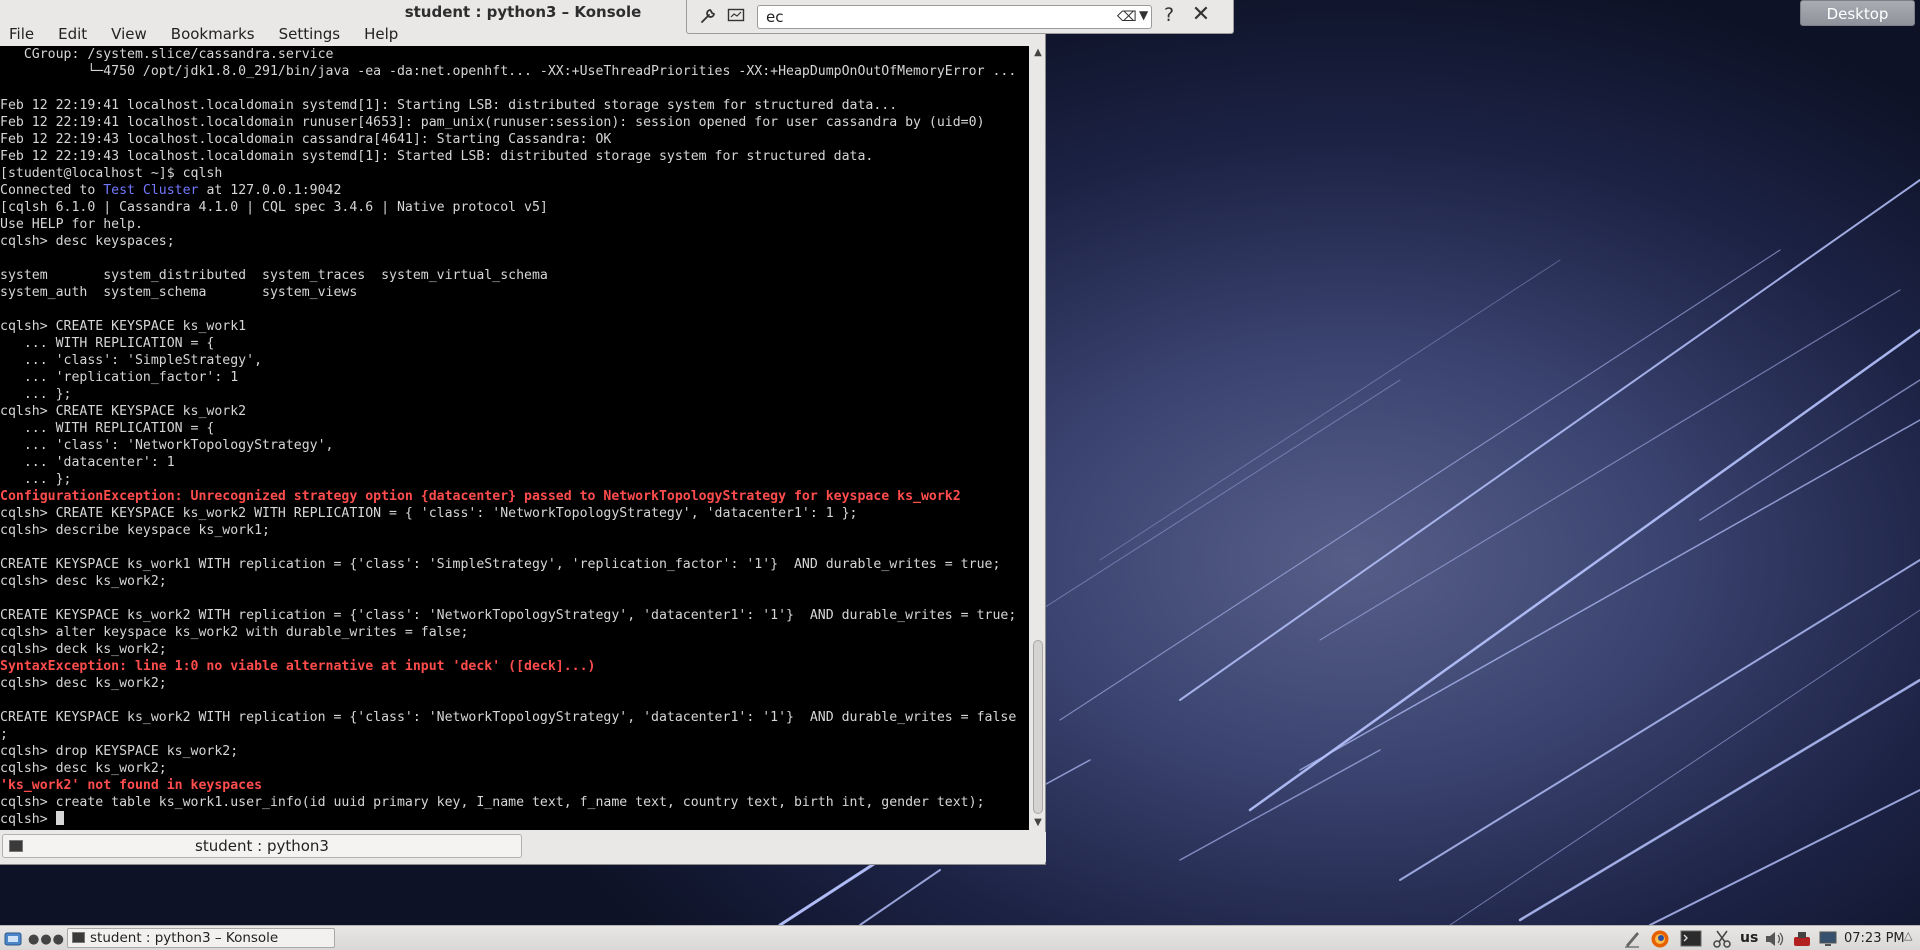 This screenshot has width=1920, height=950. What do you see at coordinates (167, 445) in the screenshot?
I see `terminal-line: ... 'class': 'NetworkTopologyStrategy',` at bounding box center [167, 445].